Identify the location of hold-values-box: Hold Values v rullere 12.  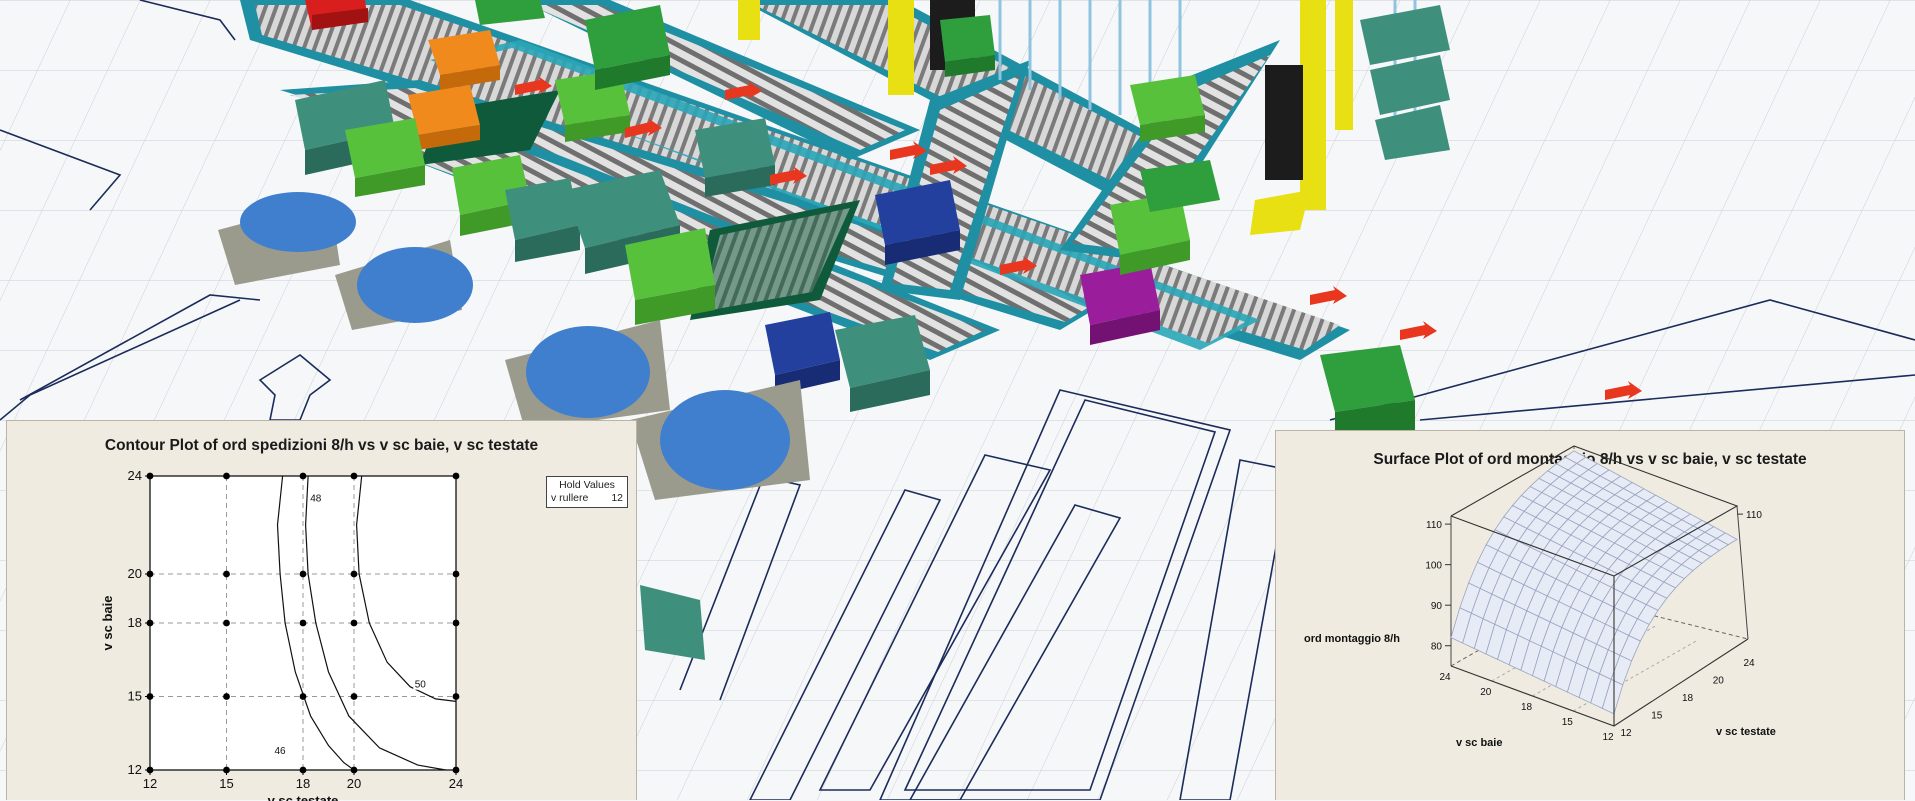
(587, 492).